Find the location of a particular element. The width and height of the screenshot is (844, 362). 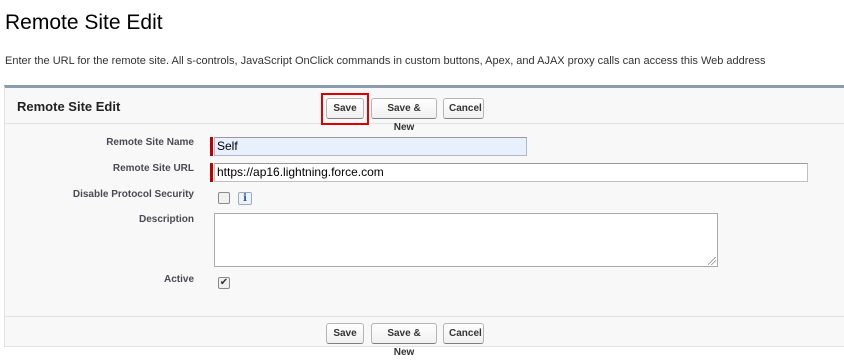

block-footer: Save Save & New Cancel is located at coordinates (424, 337).